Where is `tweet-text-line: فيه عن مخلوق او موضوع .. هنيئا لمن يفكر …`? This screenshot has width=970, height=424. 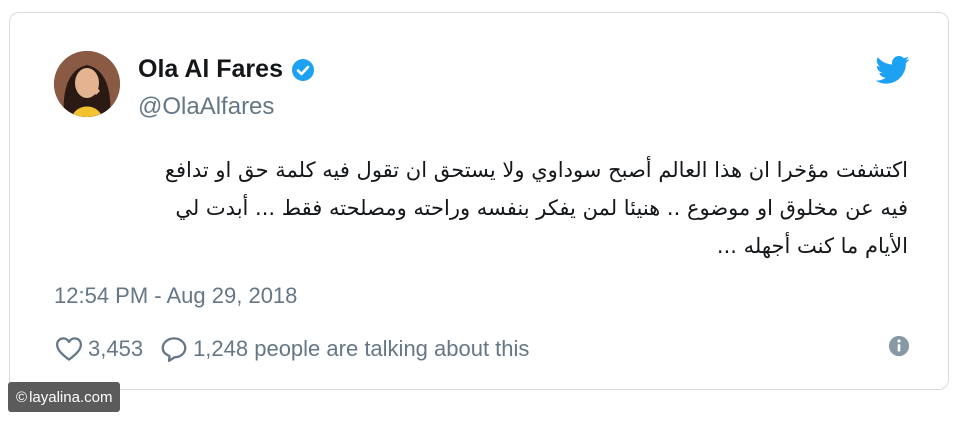 tweet-text-line: فيه عن مخلوق او موضوع .. هنيئا لمن يفكر … is located at coordinates (541, 208).